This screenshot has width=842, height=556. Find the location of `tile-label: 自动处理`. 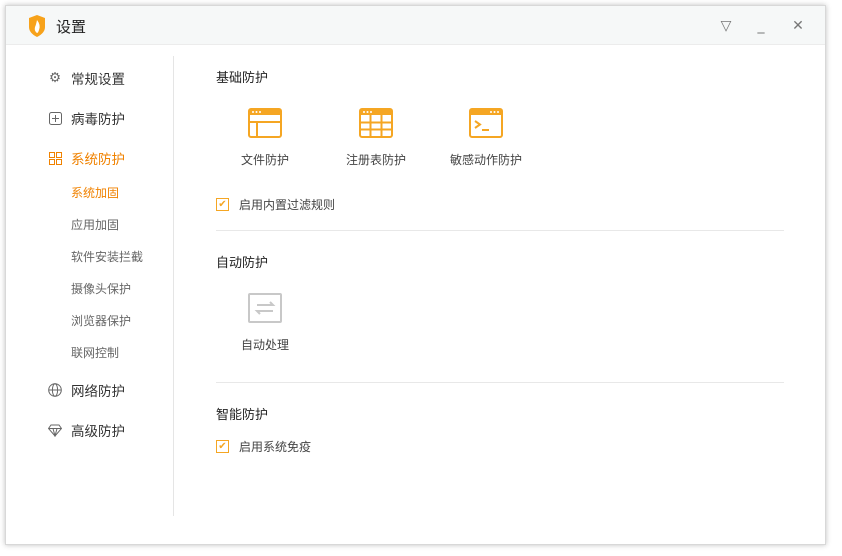

tile-label: 自动处理 is located at coordinates (264, 345).